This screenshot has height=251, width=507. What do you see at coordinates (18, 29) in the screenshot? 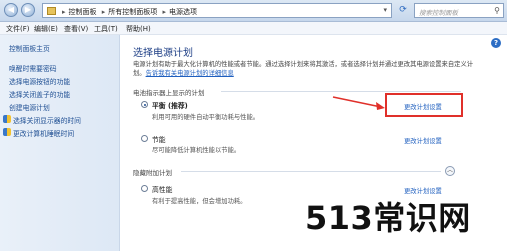
I see `menu-file: 文件(F)` at bounding box center [18, 29].